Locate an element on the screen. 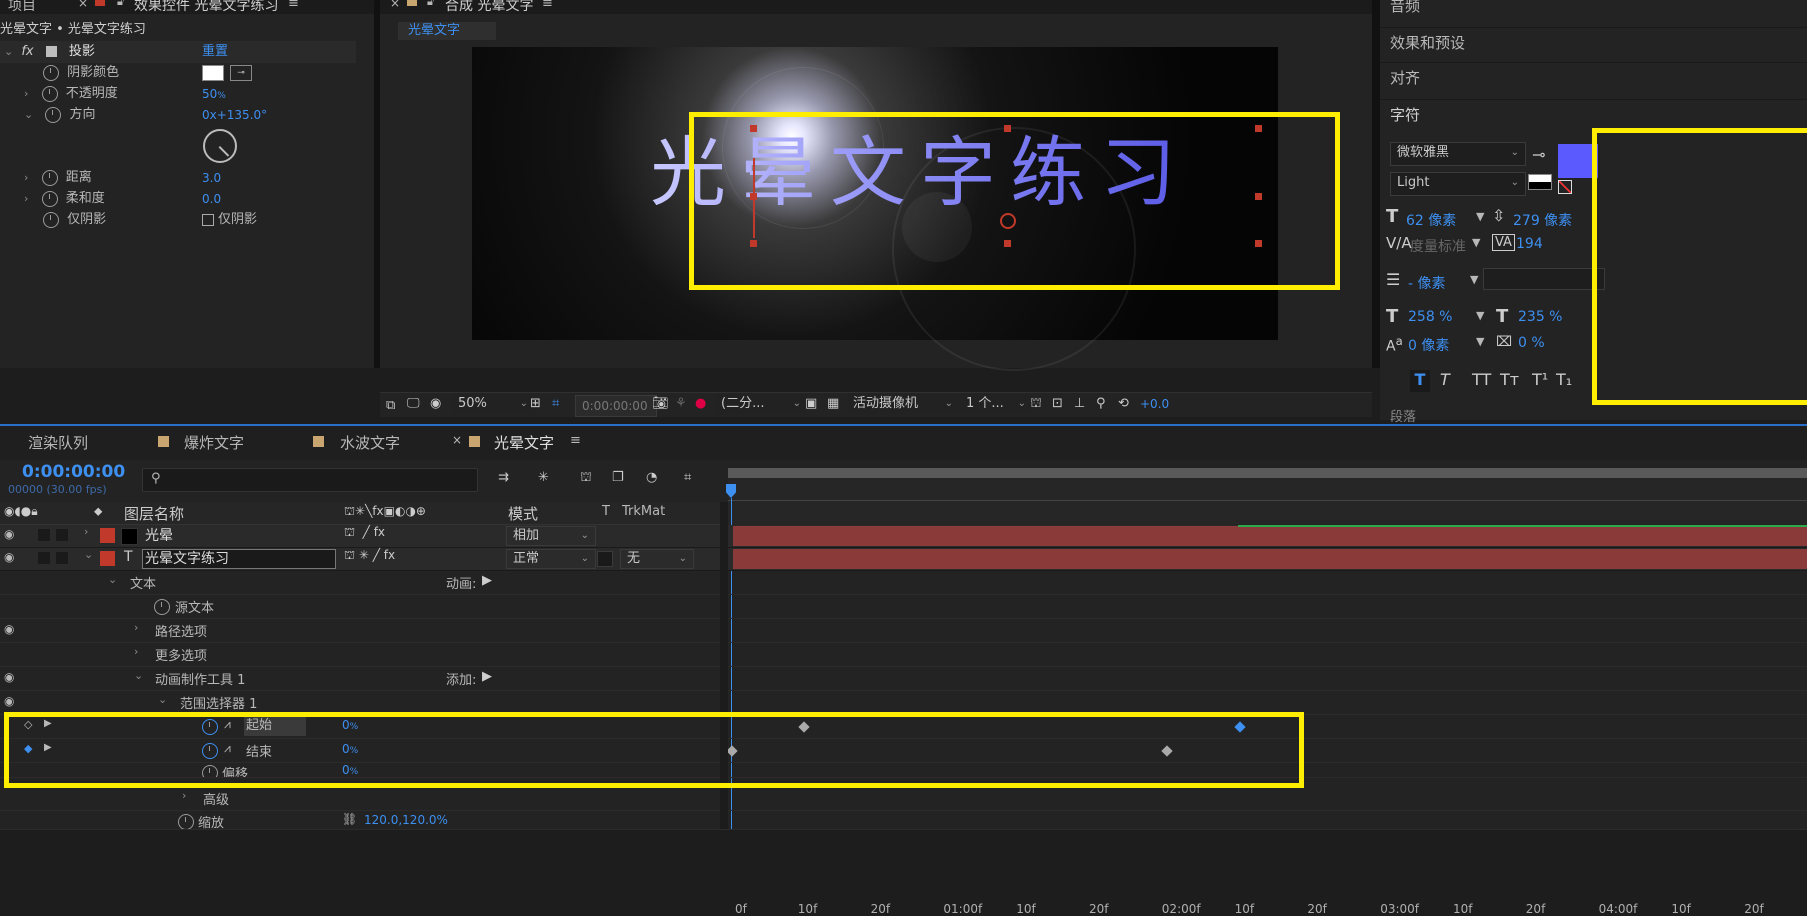 This screenshot has width=1807, height=916. tsume-value: 0 % is located at coordinates (1531, 343).